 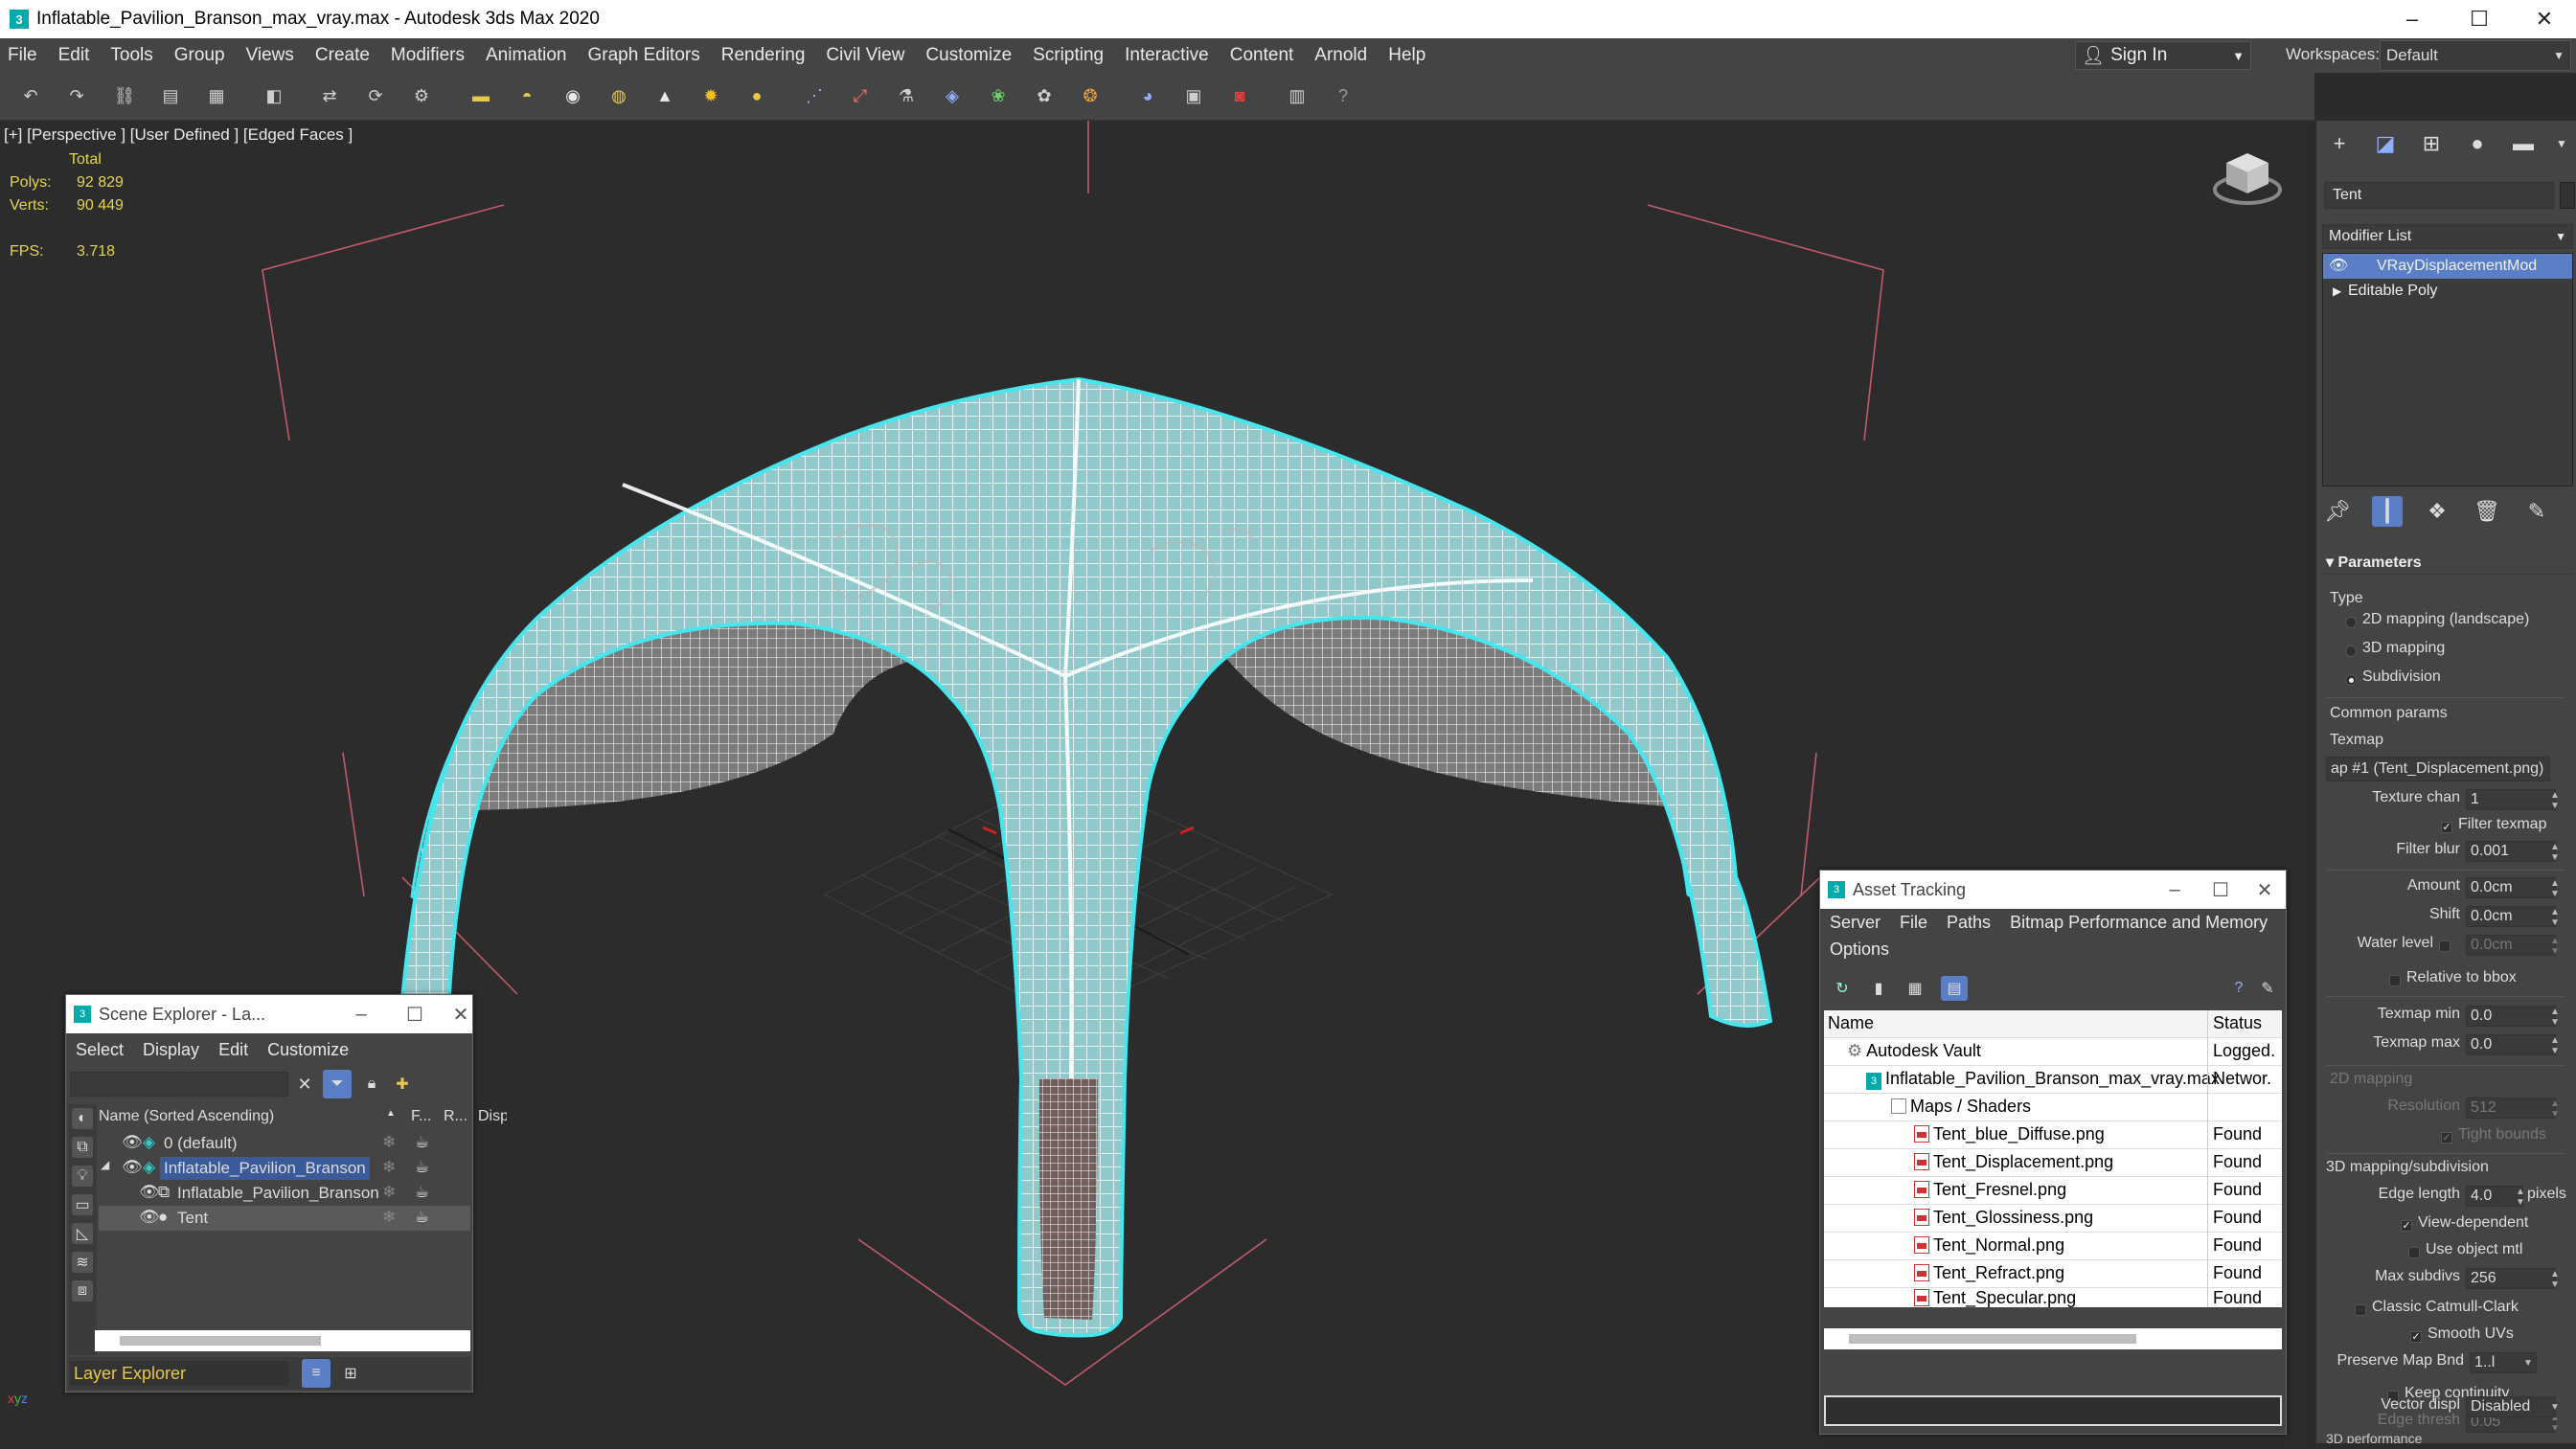 I want to click on tight-bounds-check: ✓ Tight bounds, so click(x=2447, y=1137).